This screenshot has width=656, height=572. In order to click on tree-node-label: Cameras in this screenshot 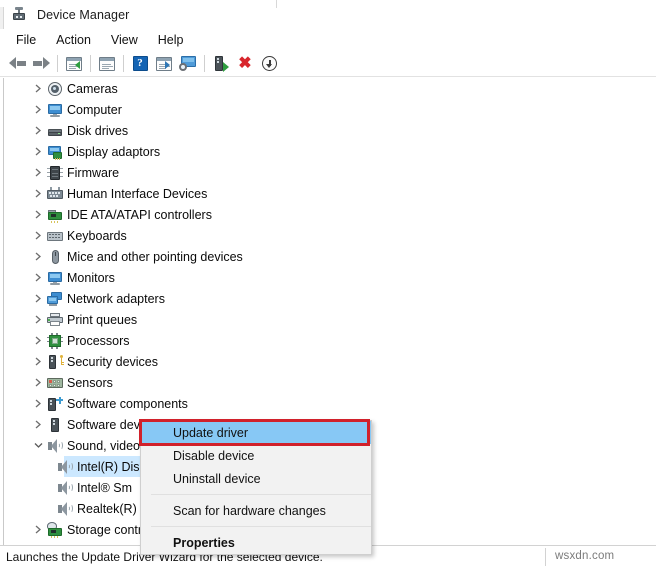, I will do `click(92, 88)`.